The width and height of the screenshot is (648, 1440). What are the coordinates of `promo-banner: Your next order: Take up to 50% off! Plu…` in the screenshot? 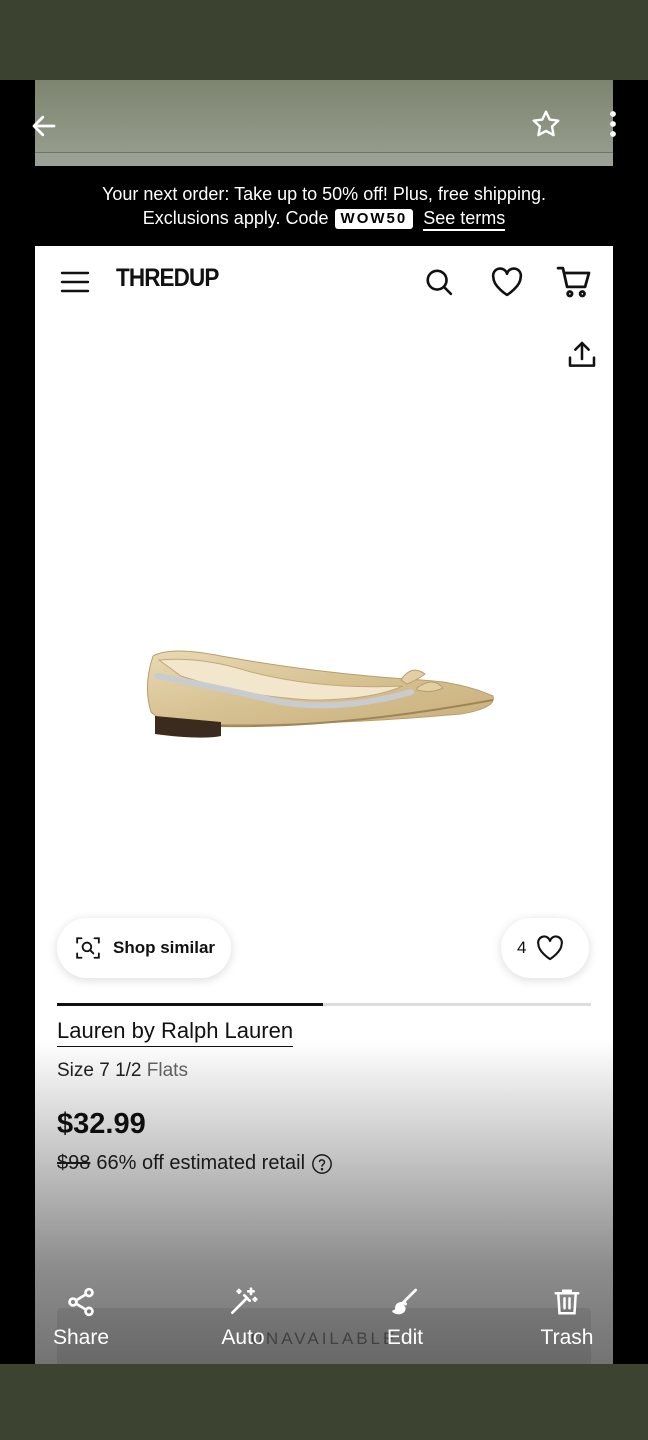 It's located at (324, 206).